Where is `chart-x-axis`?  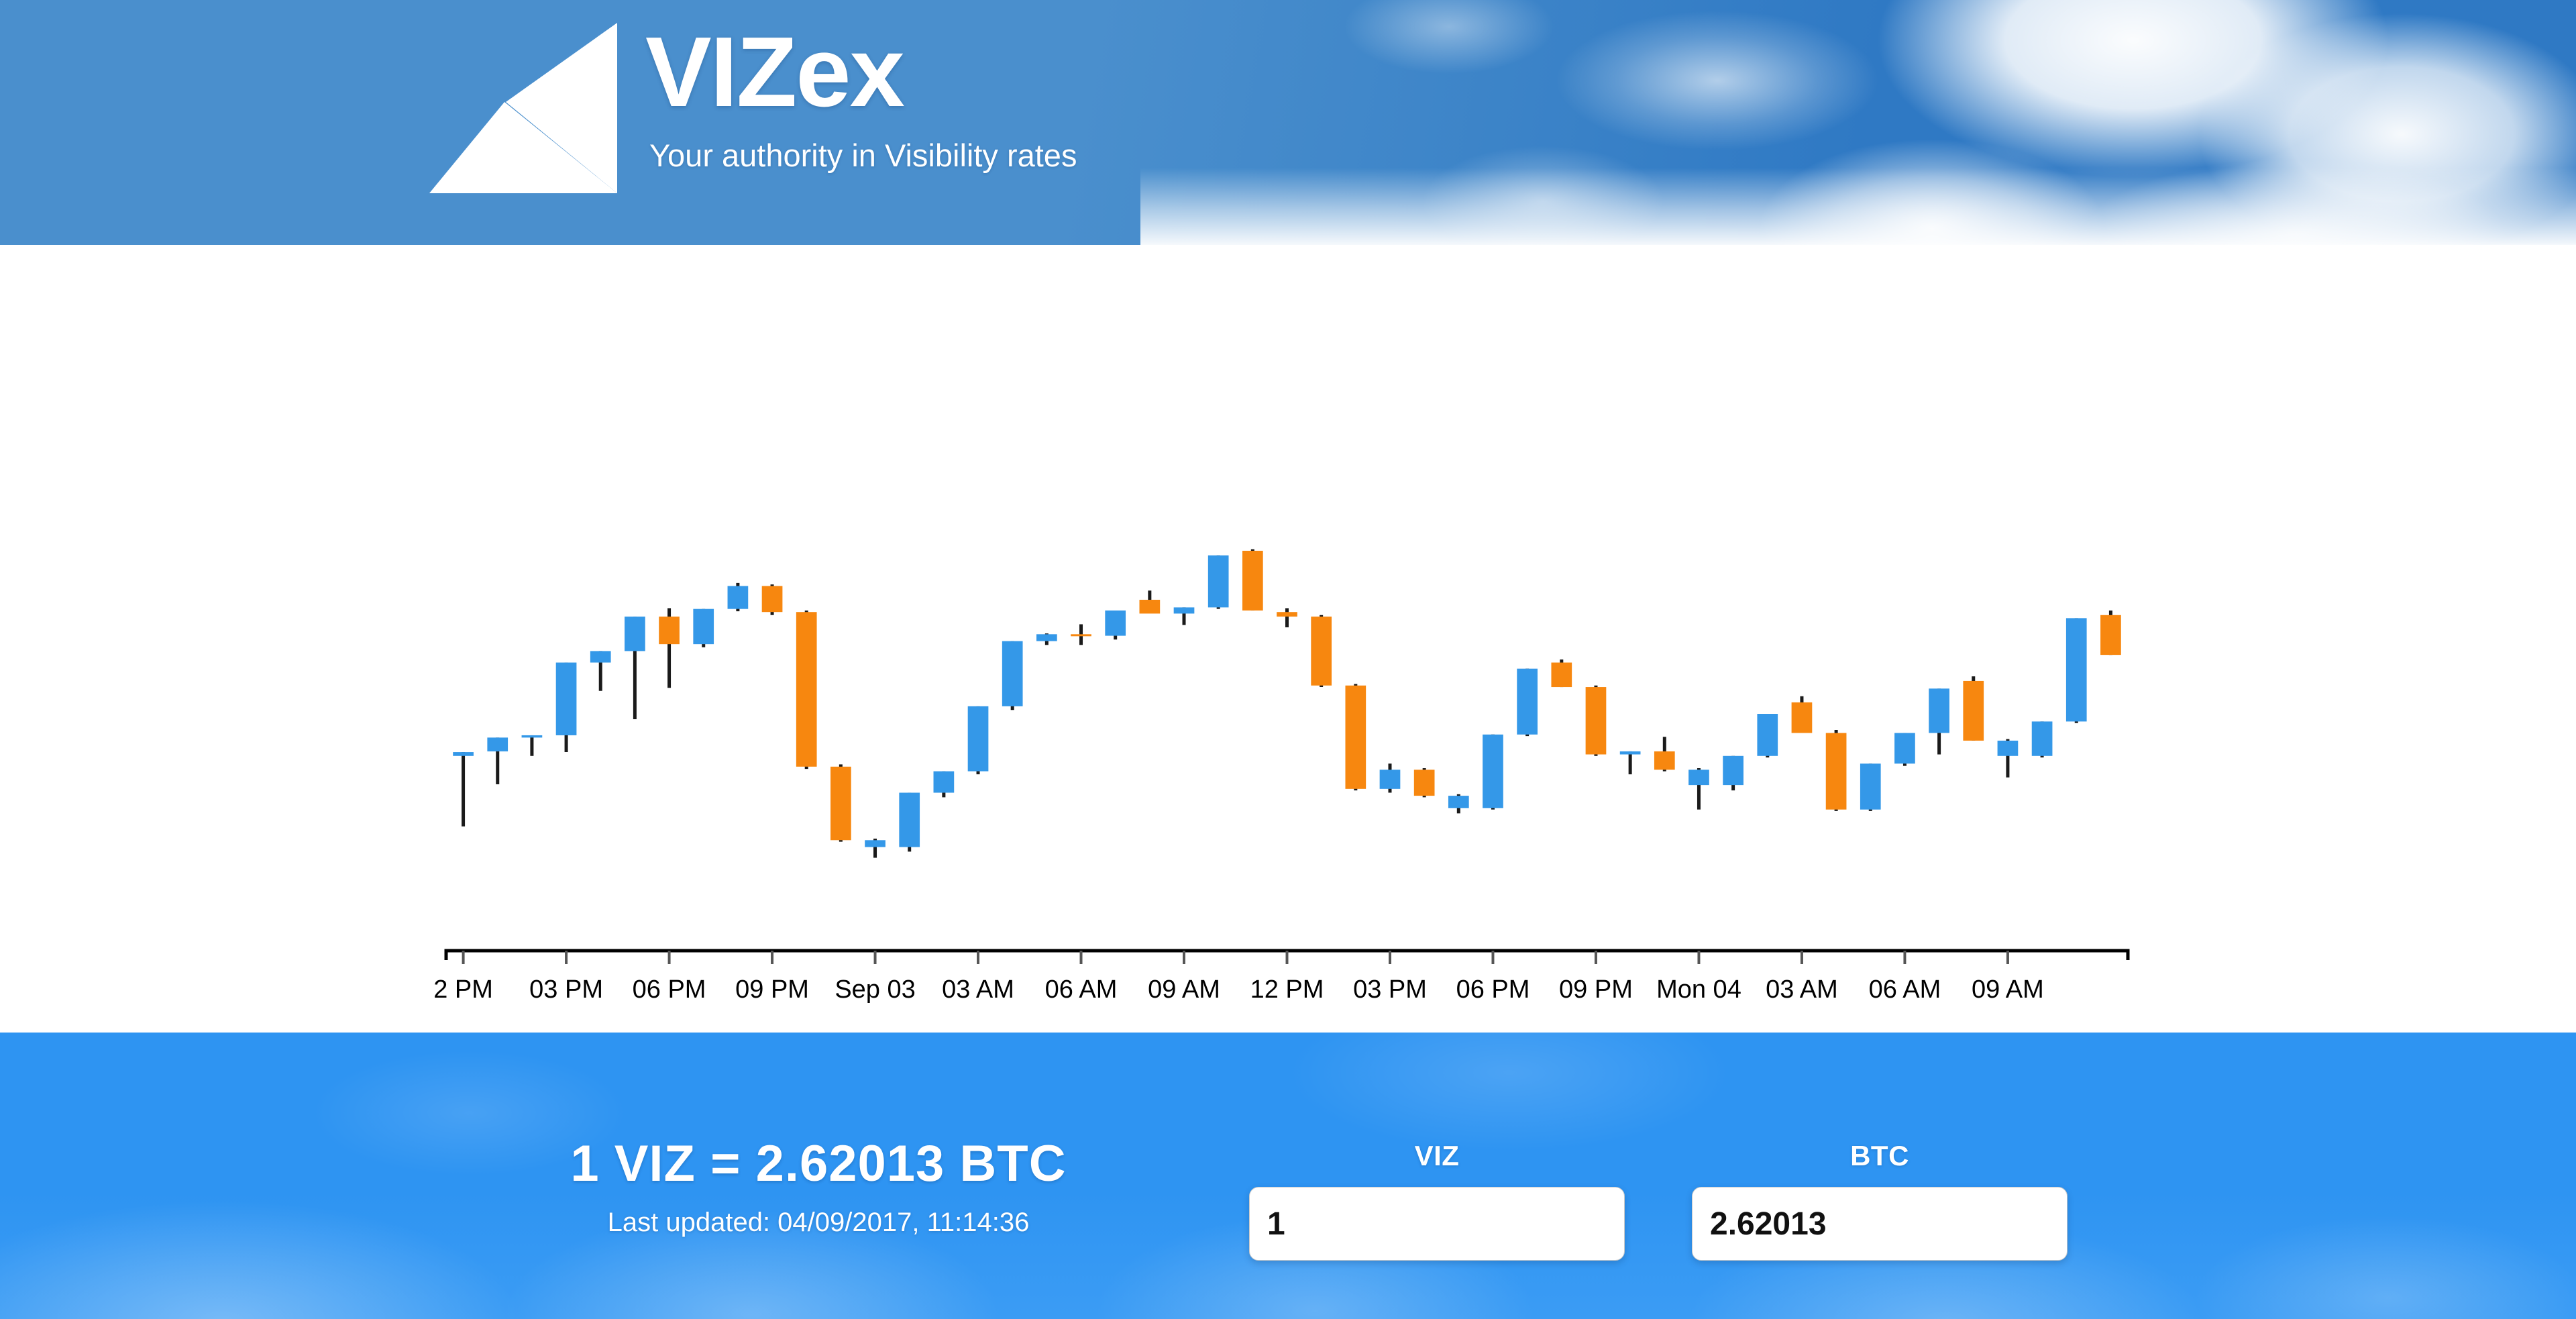 chart-x-axis is located at coordinates (1287, 956).